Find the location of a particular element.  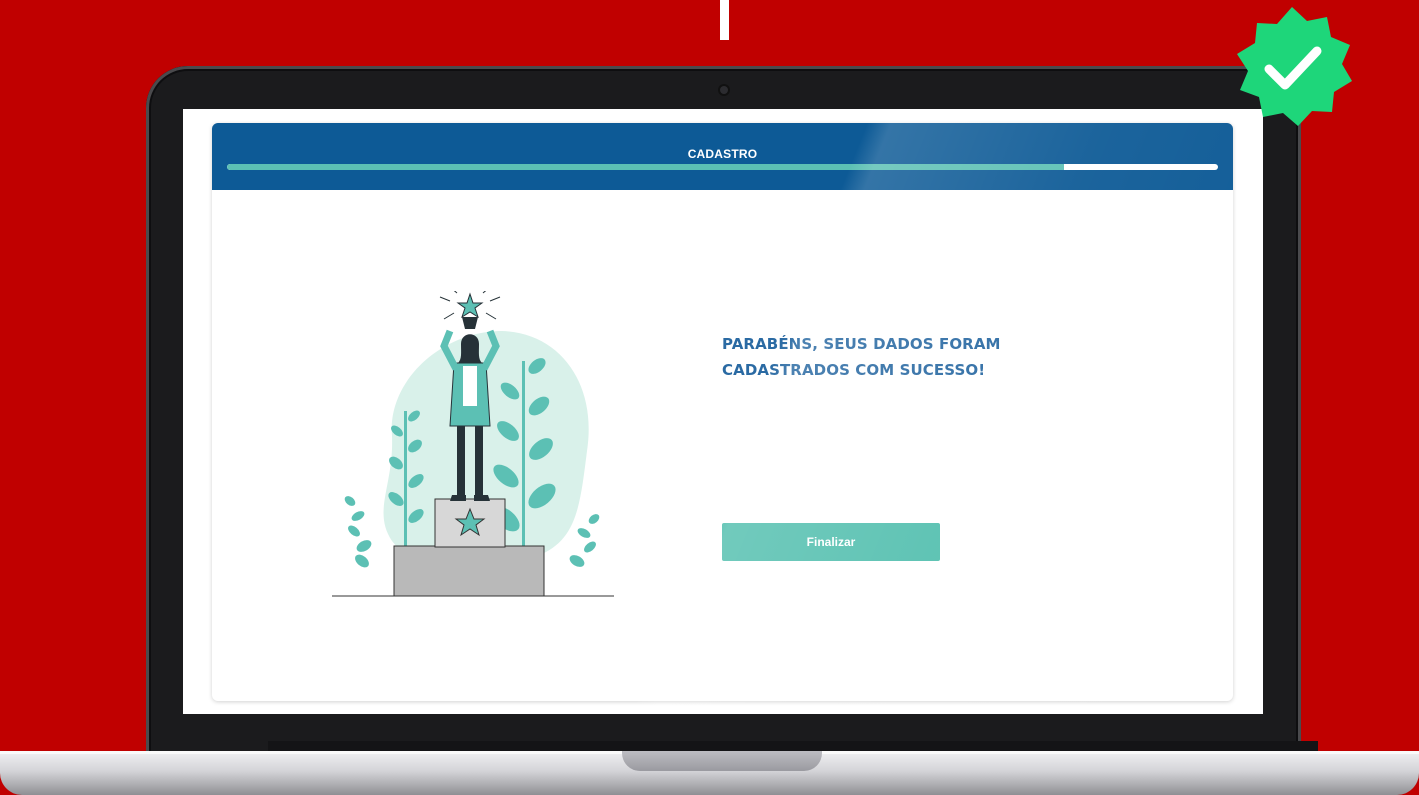

verified-check-icon is located at coordinates (1294, 66).